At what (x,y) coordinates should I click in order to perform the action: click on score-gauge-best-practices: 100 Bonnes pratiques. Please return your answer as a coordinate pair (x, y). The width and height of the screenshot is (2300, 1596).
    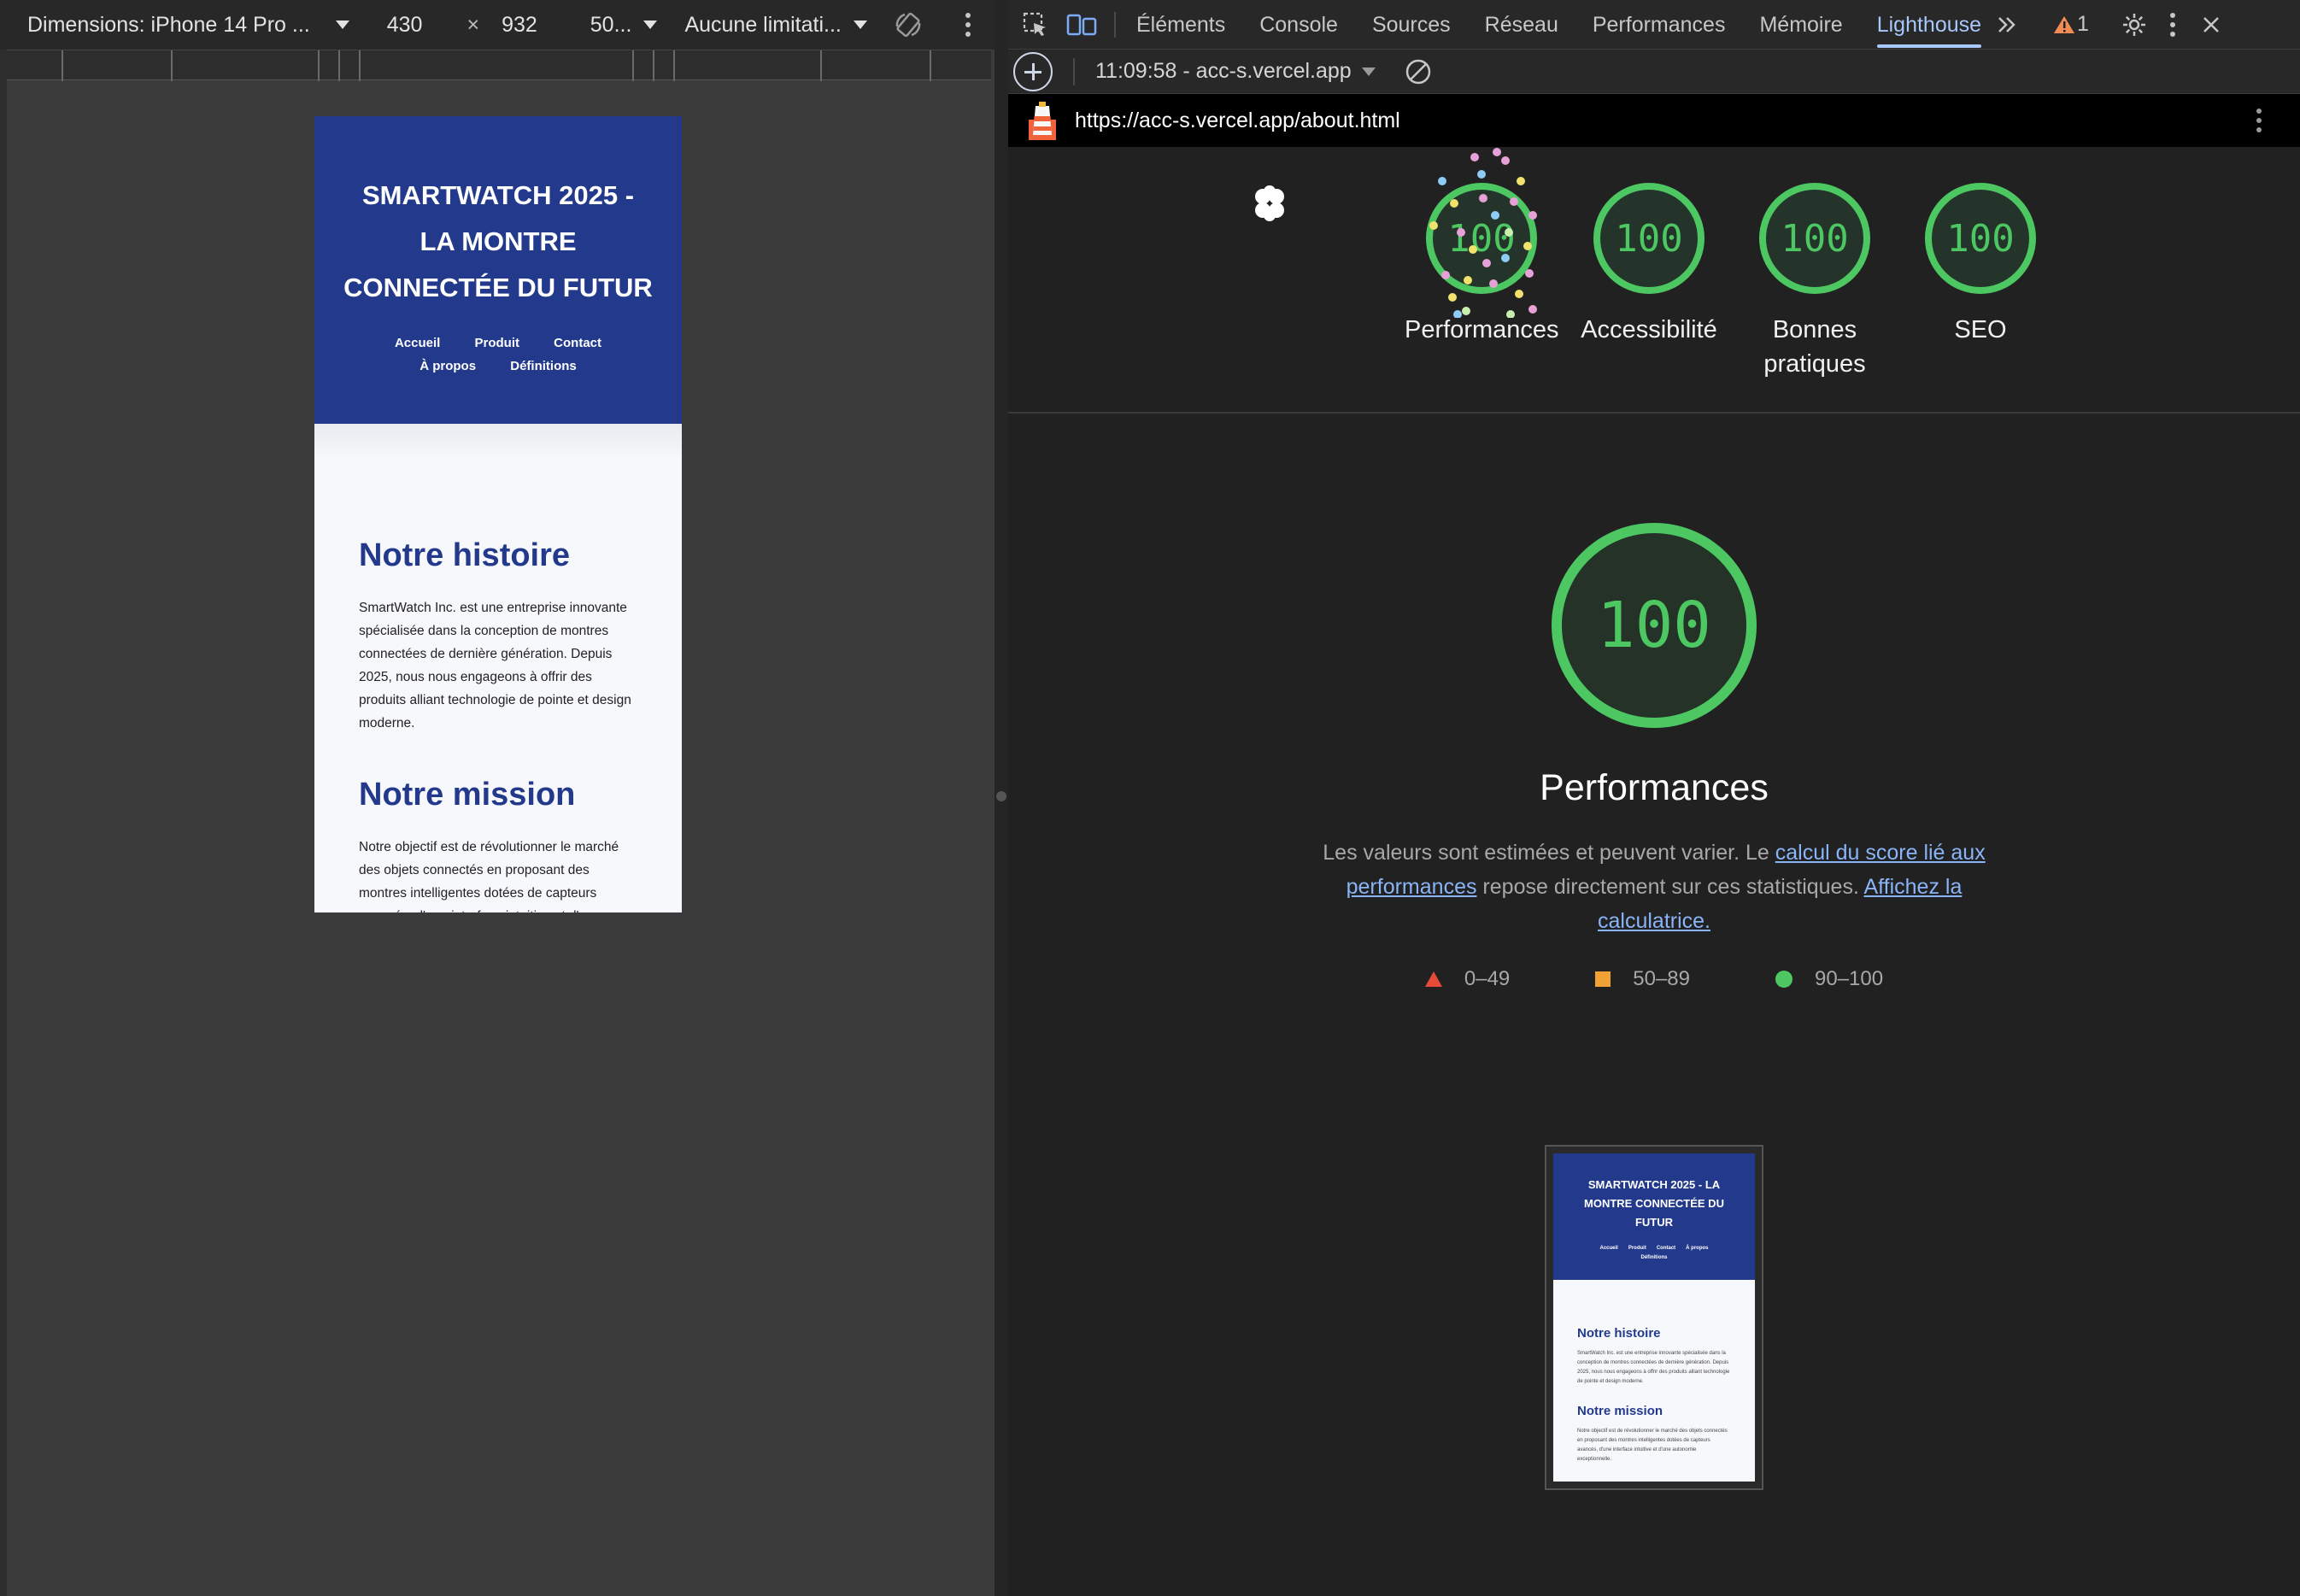
    Looking at the image, I should click on (1815, 282).